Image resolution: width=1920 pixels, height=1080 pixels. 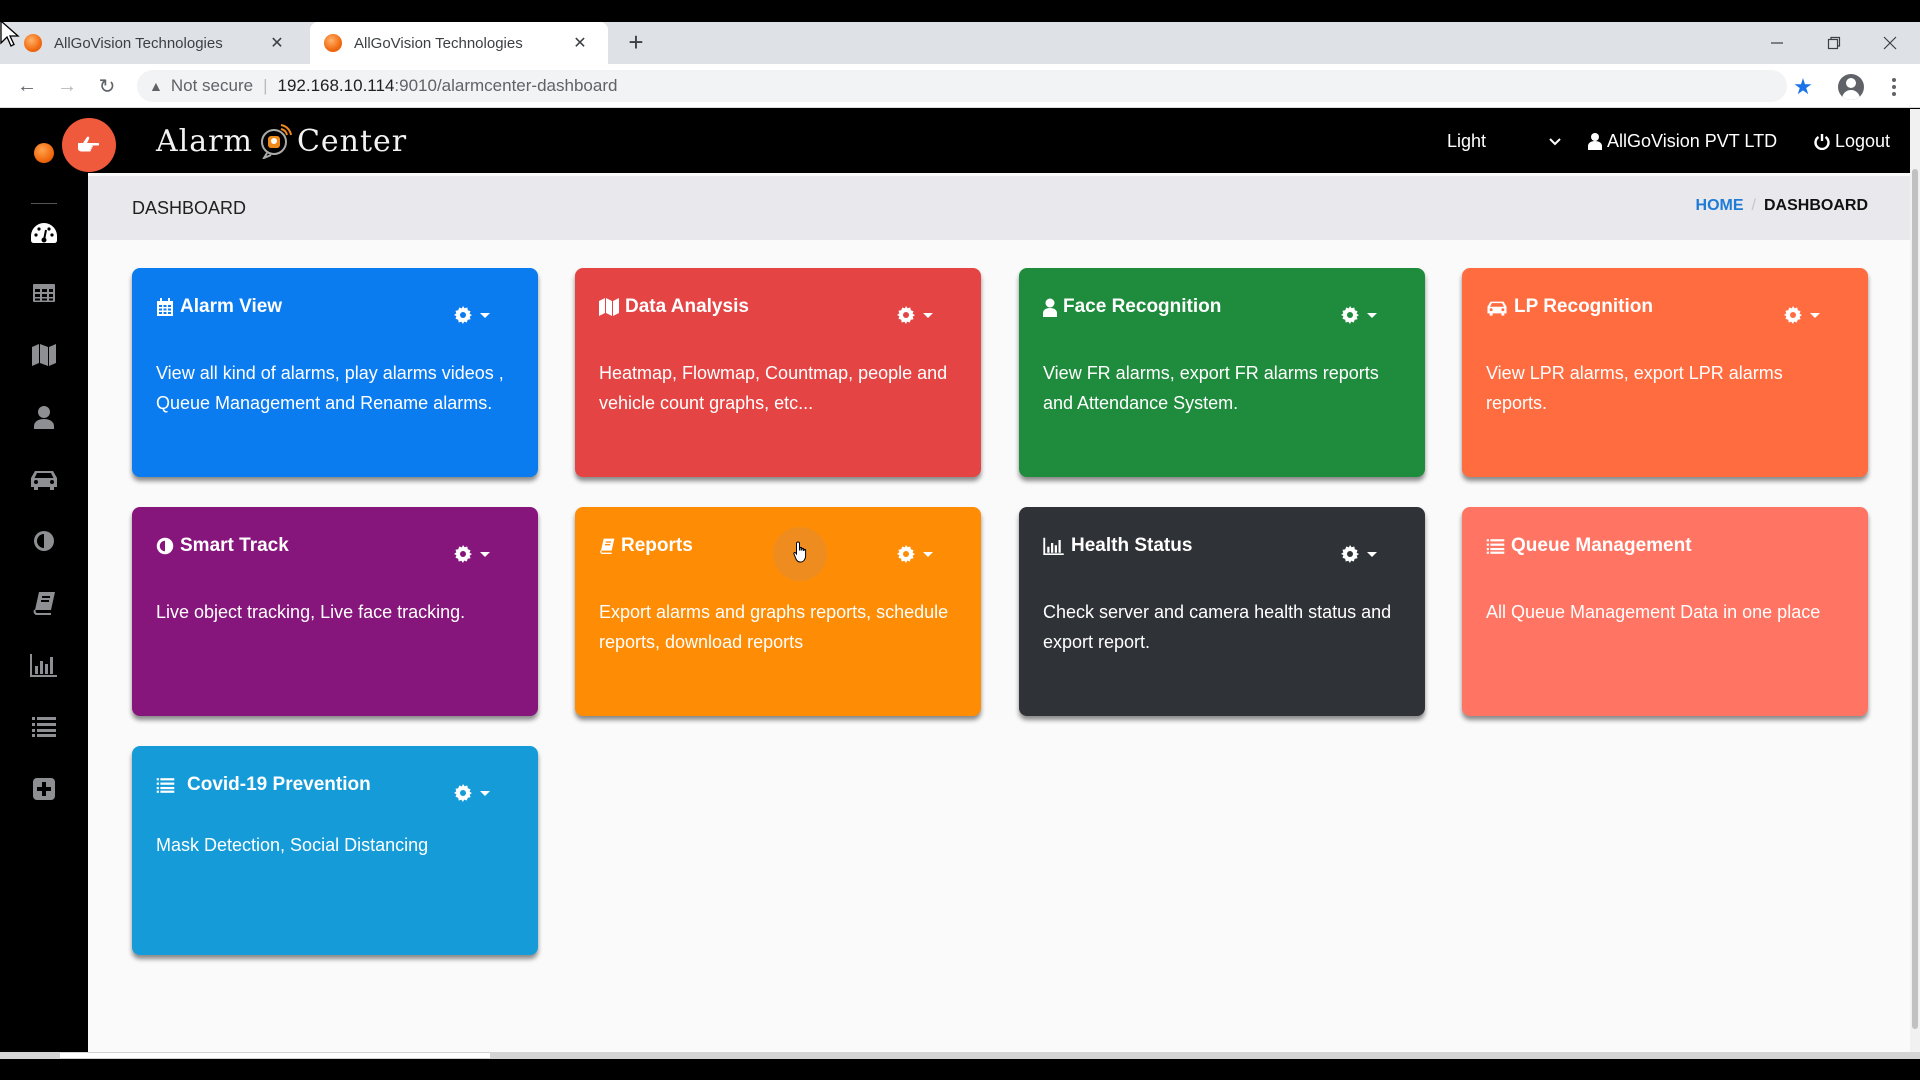 What do you see at coordinates (657, 545) in the screenshot?
I see `card-title-text: Reports` at bounding box center [657, 545].